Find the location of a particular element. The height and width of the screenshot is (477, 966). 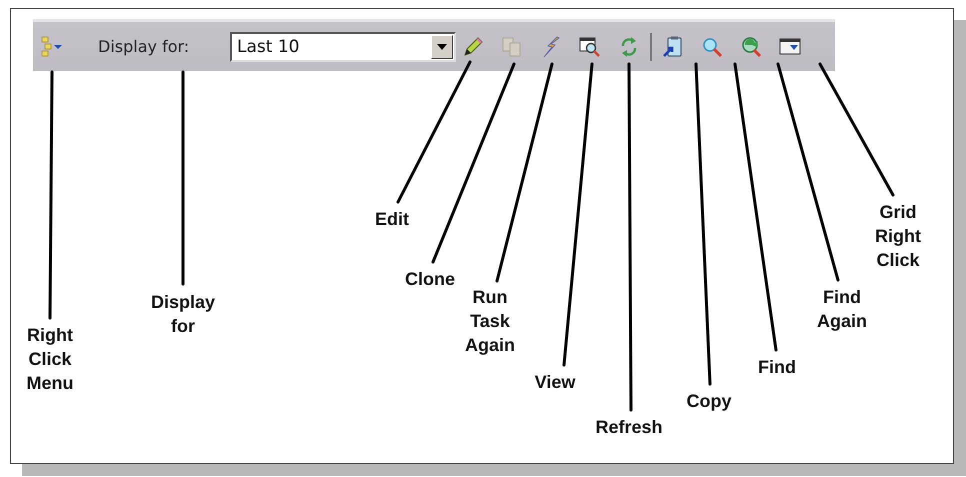

callout-label: Find is located at coordinates (777, 367).